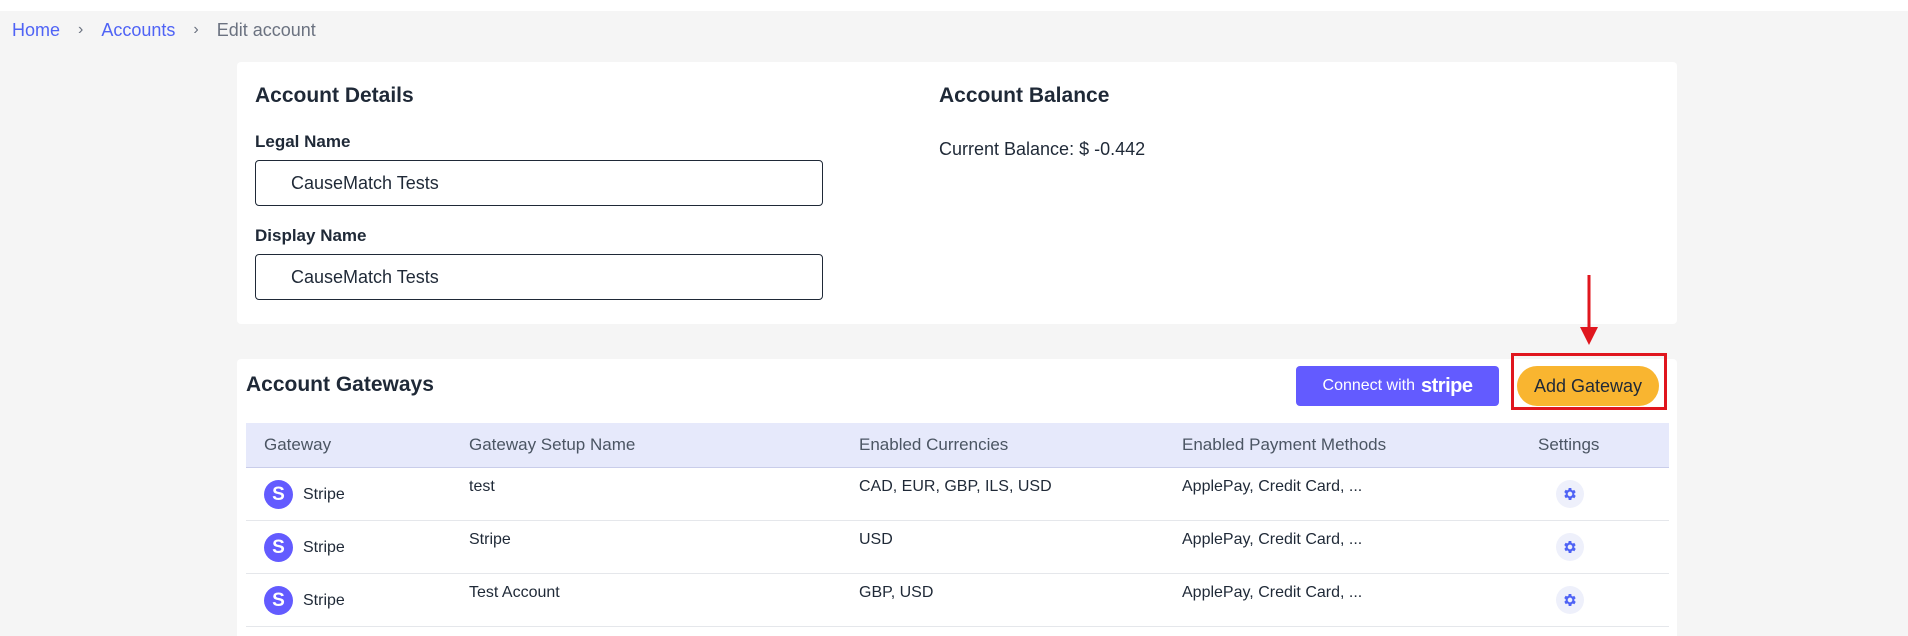 The height and width of the screenshot is (636, 1908). I want to click on current-balance: Current Balance: $ -0.442, so click(1042, 149).